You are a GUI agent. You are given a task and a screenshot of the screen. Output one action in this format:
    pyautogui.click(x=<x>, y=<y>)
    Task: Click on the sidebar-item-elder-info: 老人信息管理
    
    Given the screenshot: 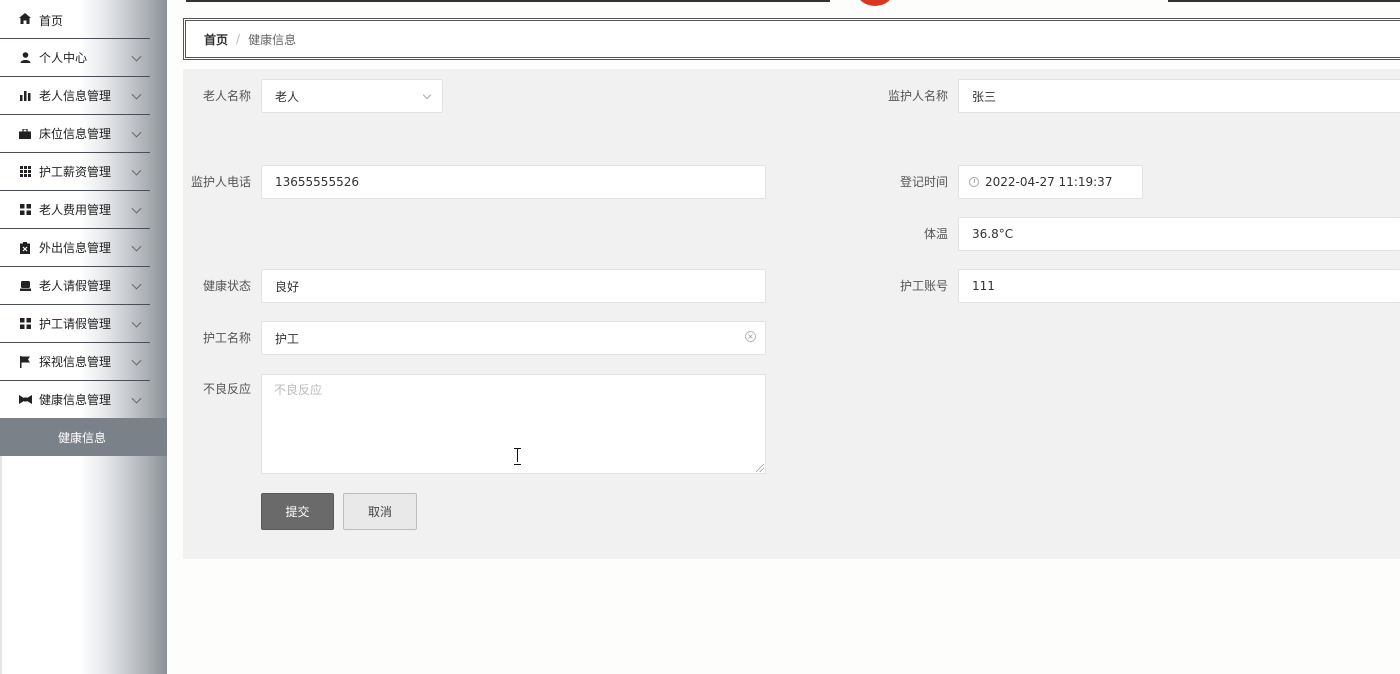 What is the action you would take?
    pyautogui.click(x=75, y=96)
    